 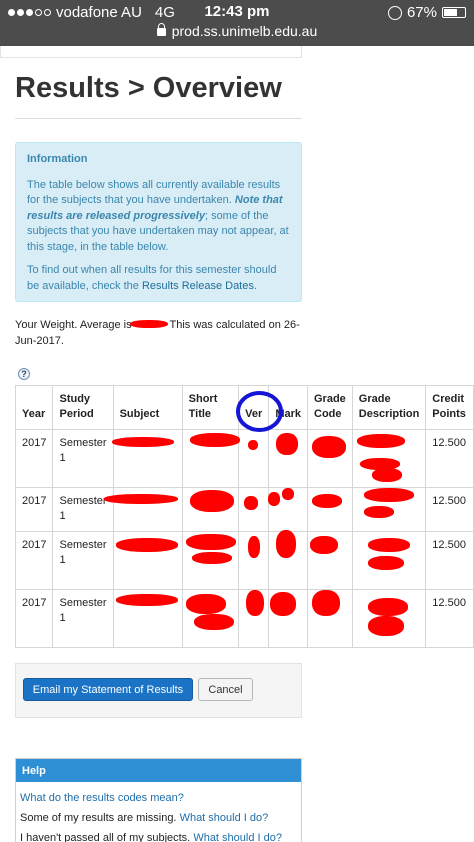 What do you see at coordinates (259, 411) in the screenshot?
I see `annotation-circle` at bounding box center [259, 411].